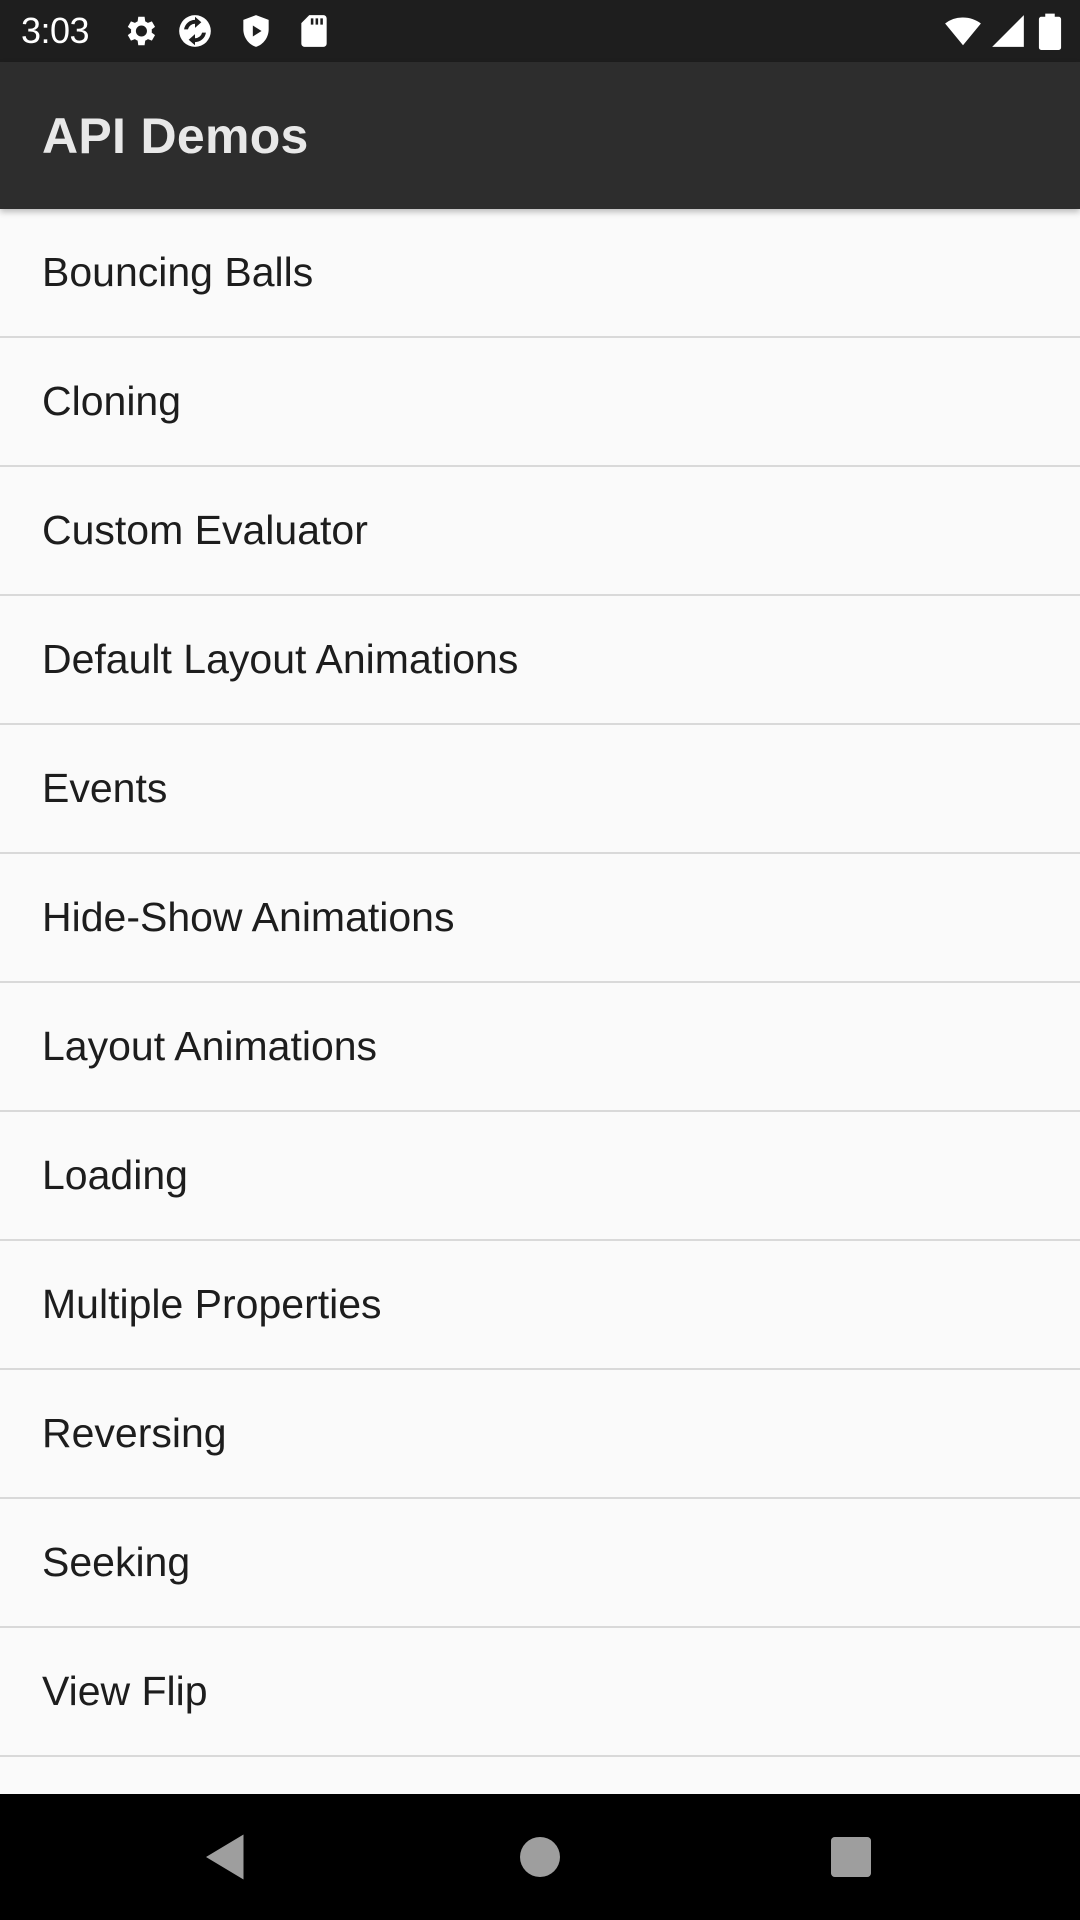 The image size is (1080, 1920). I want to click on sd-card-icon, so click(314, 31).